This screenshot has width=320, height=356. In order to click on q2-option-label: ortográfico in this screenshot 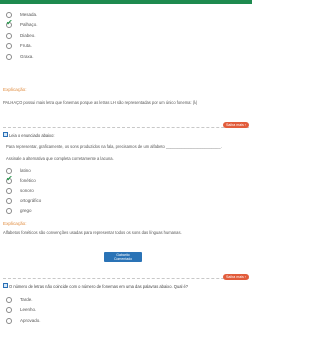, I will do `click(31, 200)`.